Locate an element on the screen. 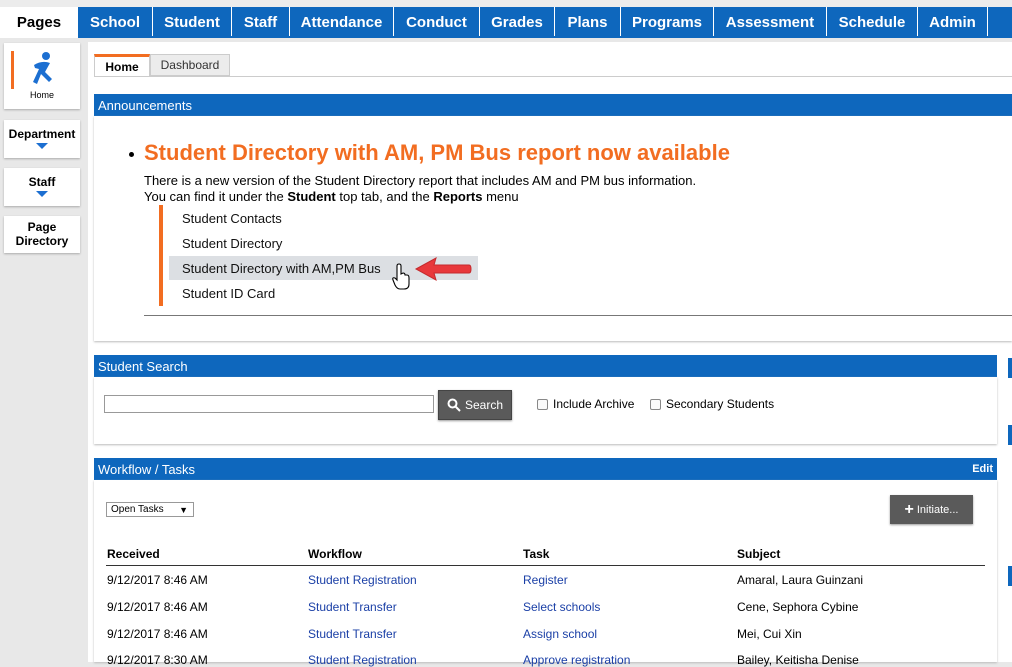 Image resolution: width=1012 pixels, height=667 pixels. sidebar-item-staff: Staff is located at coordinates (42, 187).